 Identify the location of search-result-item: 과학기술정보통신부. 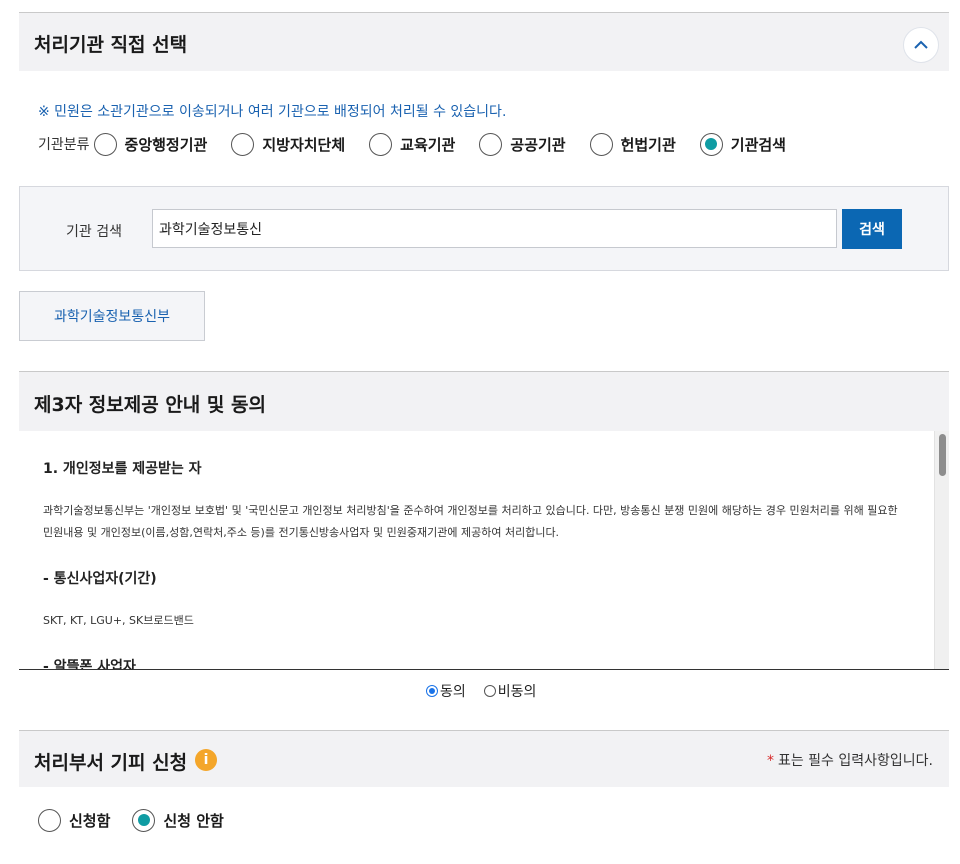
(112, 316).